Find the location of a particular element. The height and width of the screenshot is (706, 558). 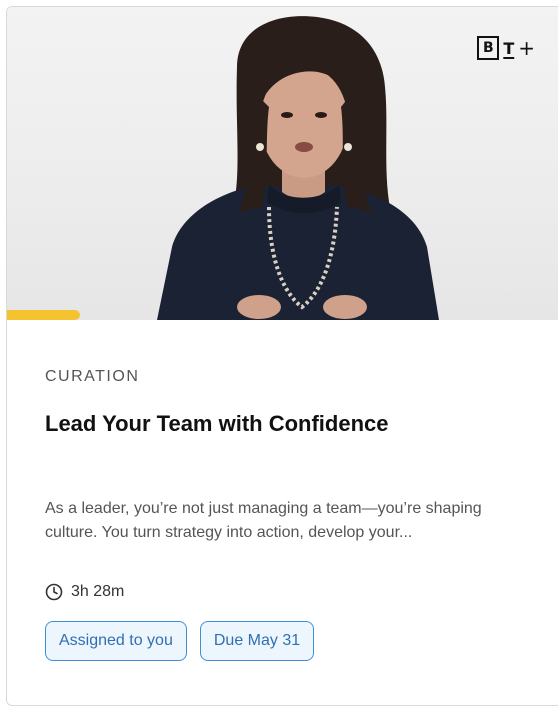

duration: 3h 28m is located at coordinates (84, 592).